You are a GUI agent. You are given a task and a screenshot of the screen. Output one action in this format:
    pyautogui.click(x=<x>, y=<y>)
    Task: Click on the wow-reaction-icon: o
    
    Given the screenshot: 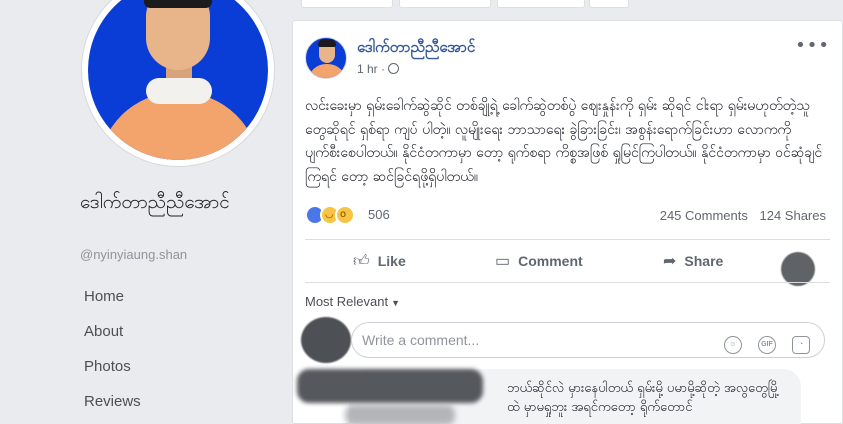 What is the action you would take?
    pyautogui.click(x=345, y=215)
    